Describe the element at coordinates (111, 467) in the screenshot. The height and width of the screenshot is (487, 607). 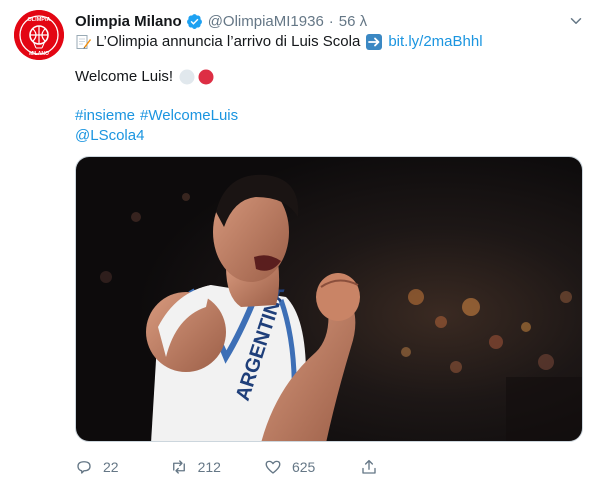
I see `reply-count: 22` at that location.